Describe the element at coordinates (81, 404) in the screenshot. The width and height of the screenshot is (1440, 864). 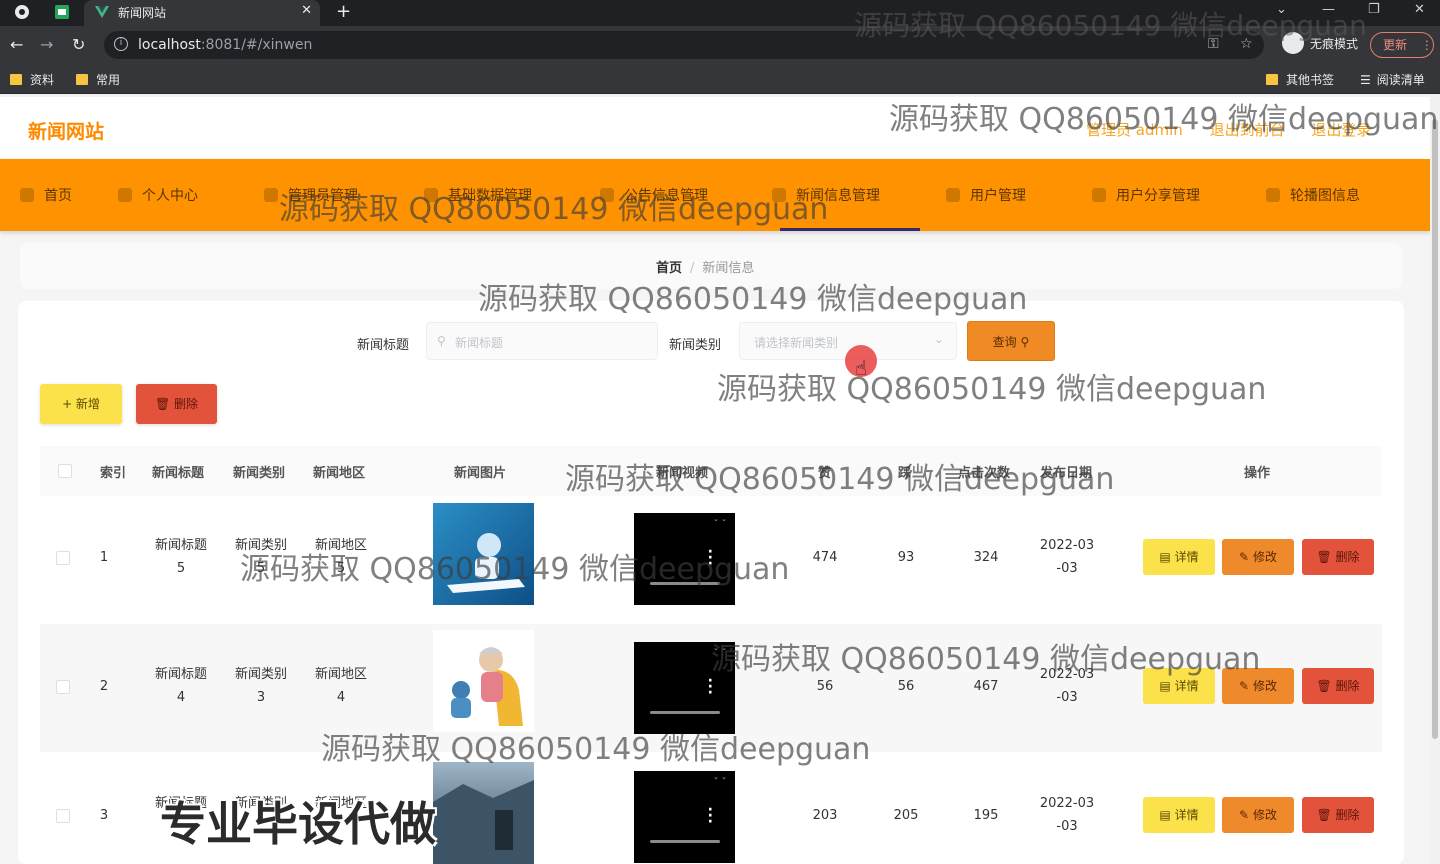
I see `add-button: + 新增` at that location.